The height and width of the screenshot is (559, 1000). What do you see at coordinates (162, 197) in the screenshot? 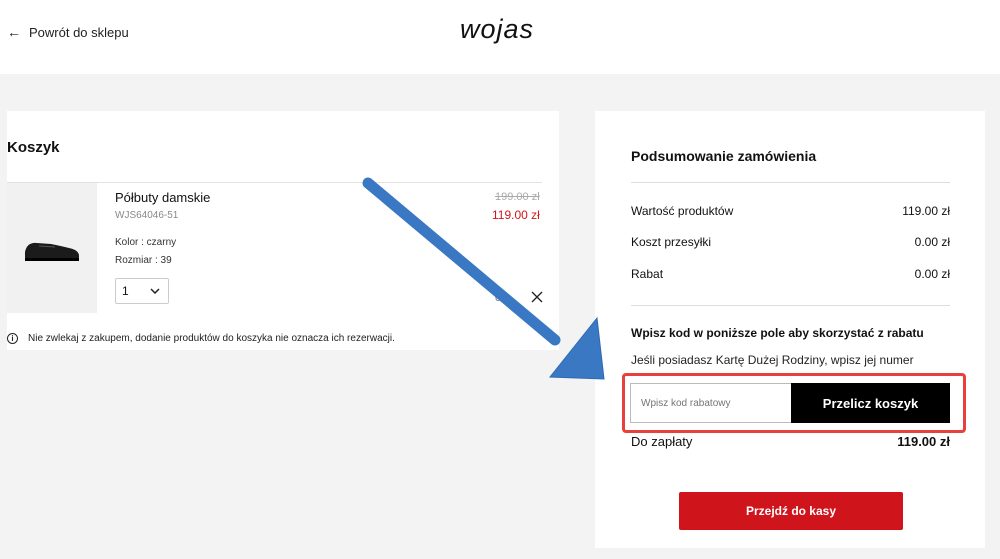
I see `product-name: Półbuty damskie` at bounding box center [162, 197].